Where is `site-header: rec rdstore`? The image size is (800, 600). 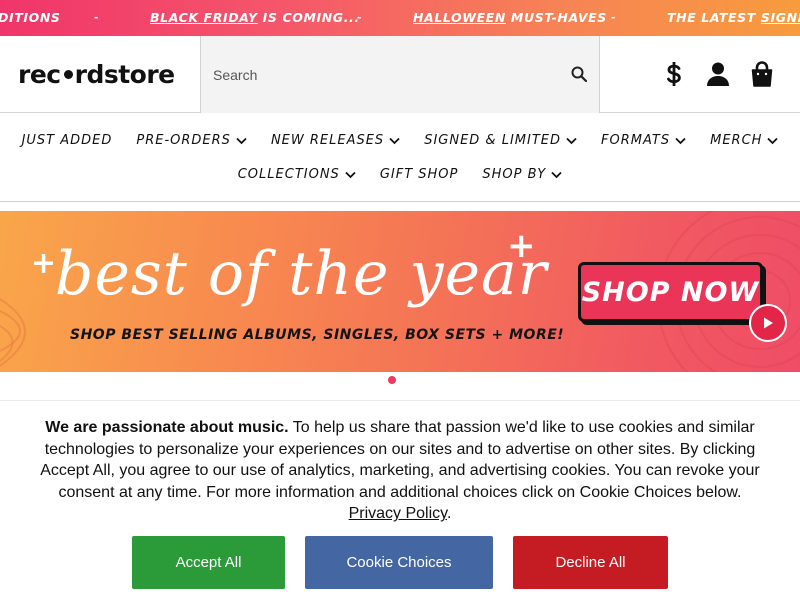 site-header: rec rdstore is located at coordinates (400, 74).